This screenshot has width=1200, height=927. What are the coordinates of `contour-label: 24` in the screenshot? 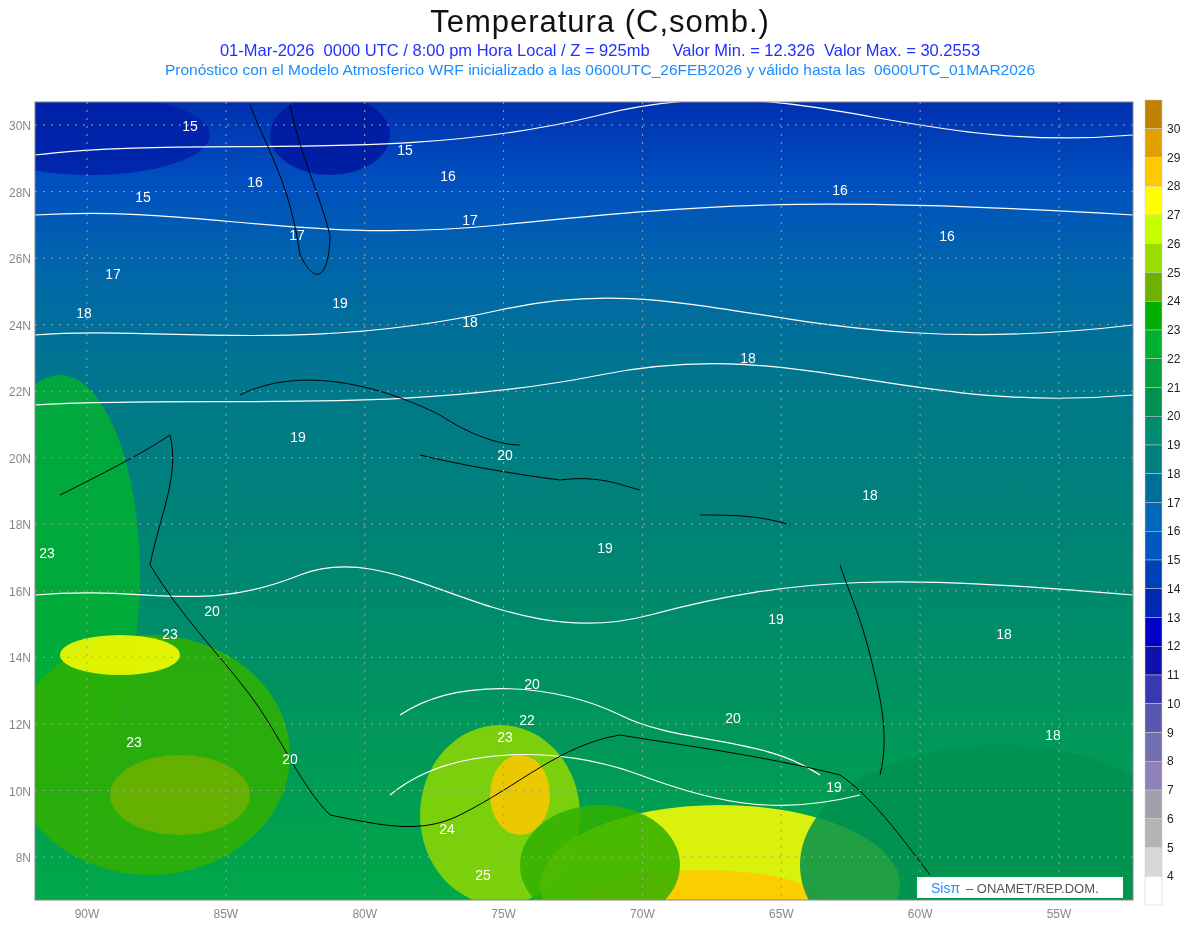 It's located at (447, 829).